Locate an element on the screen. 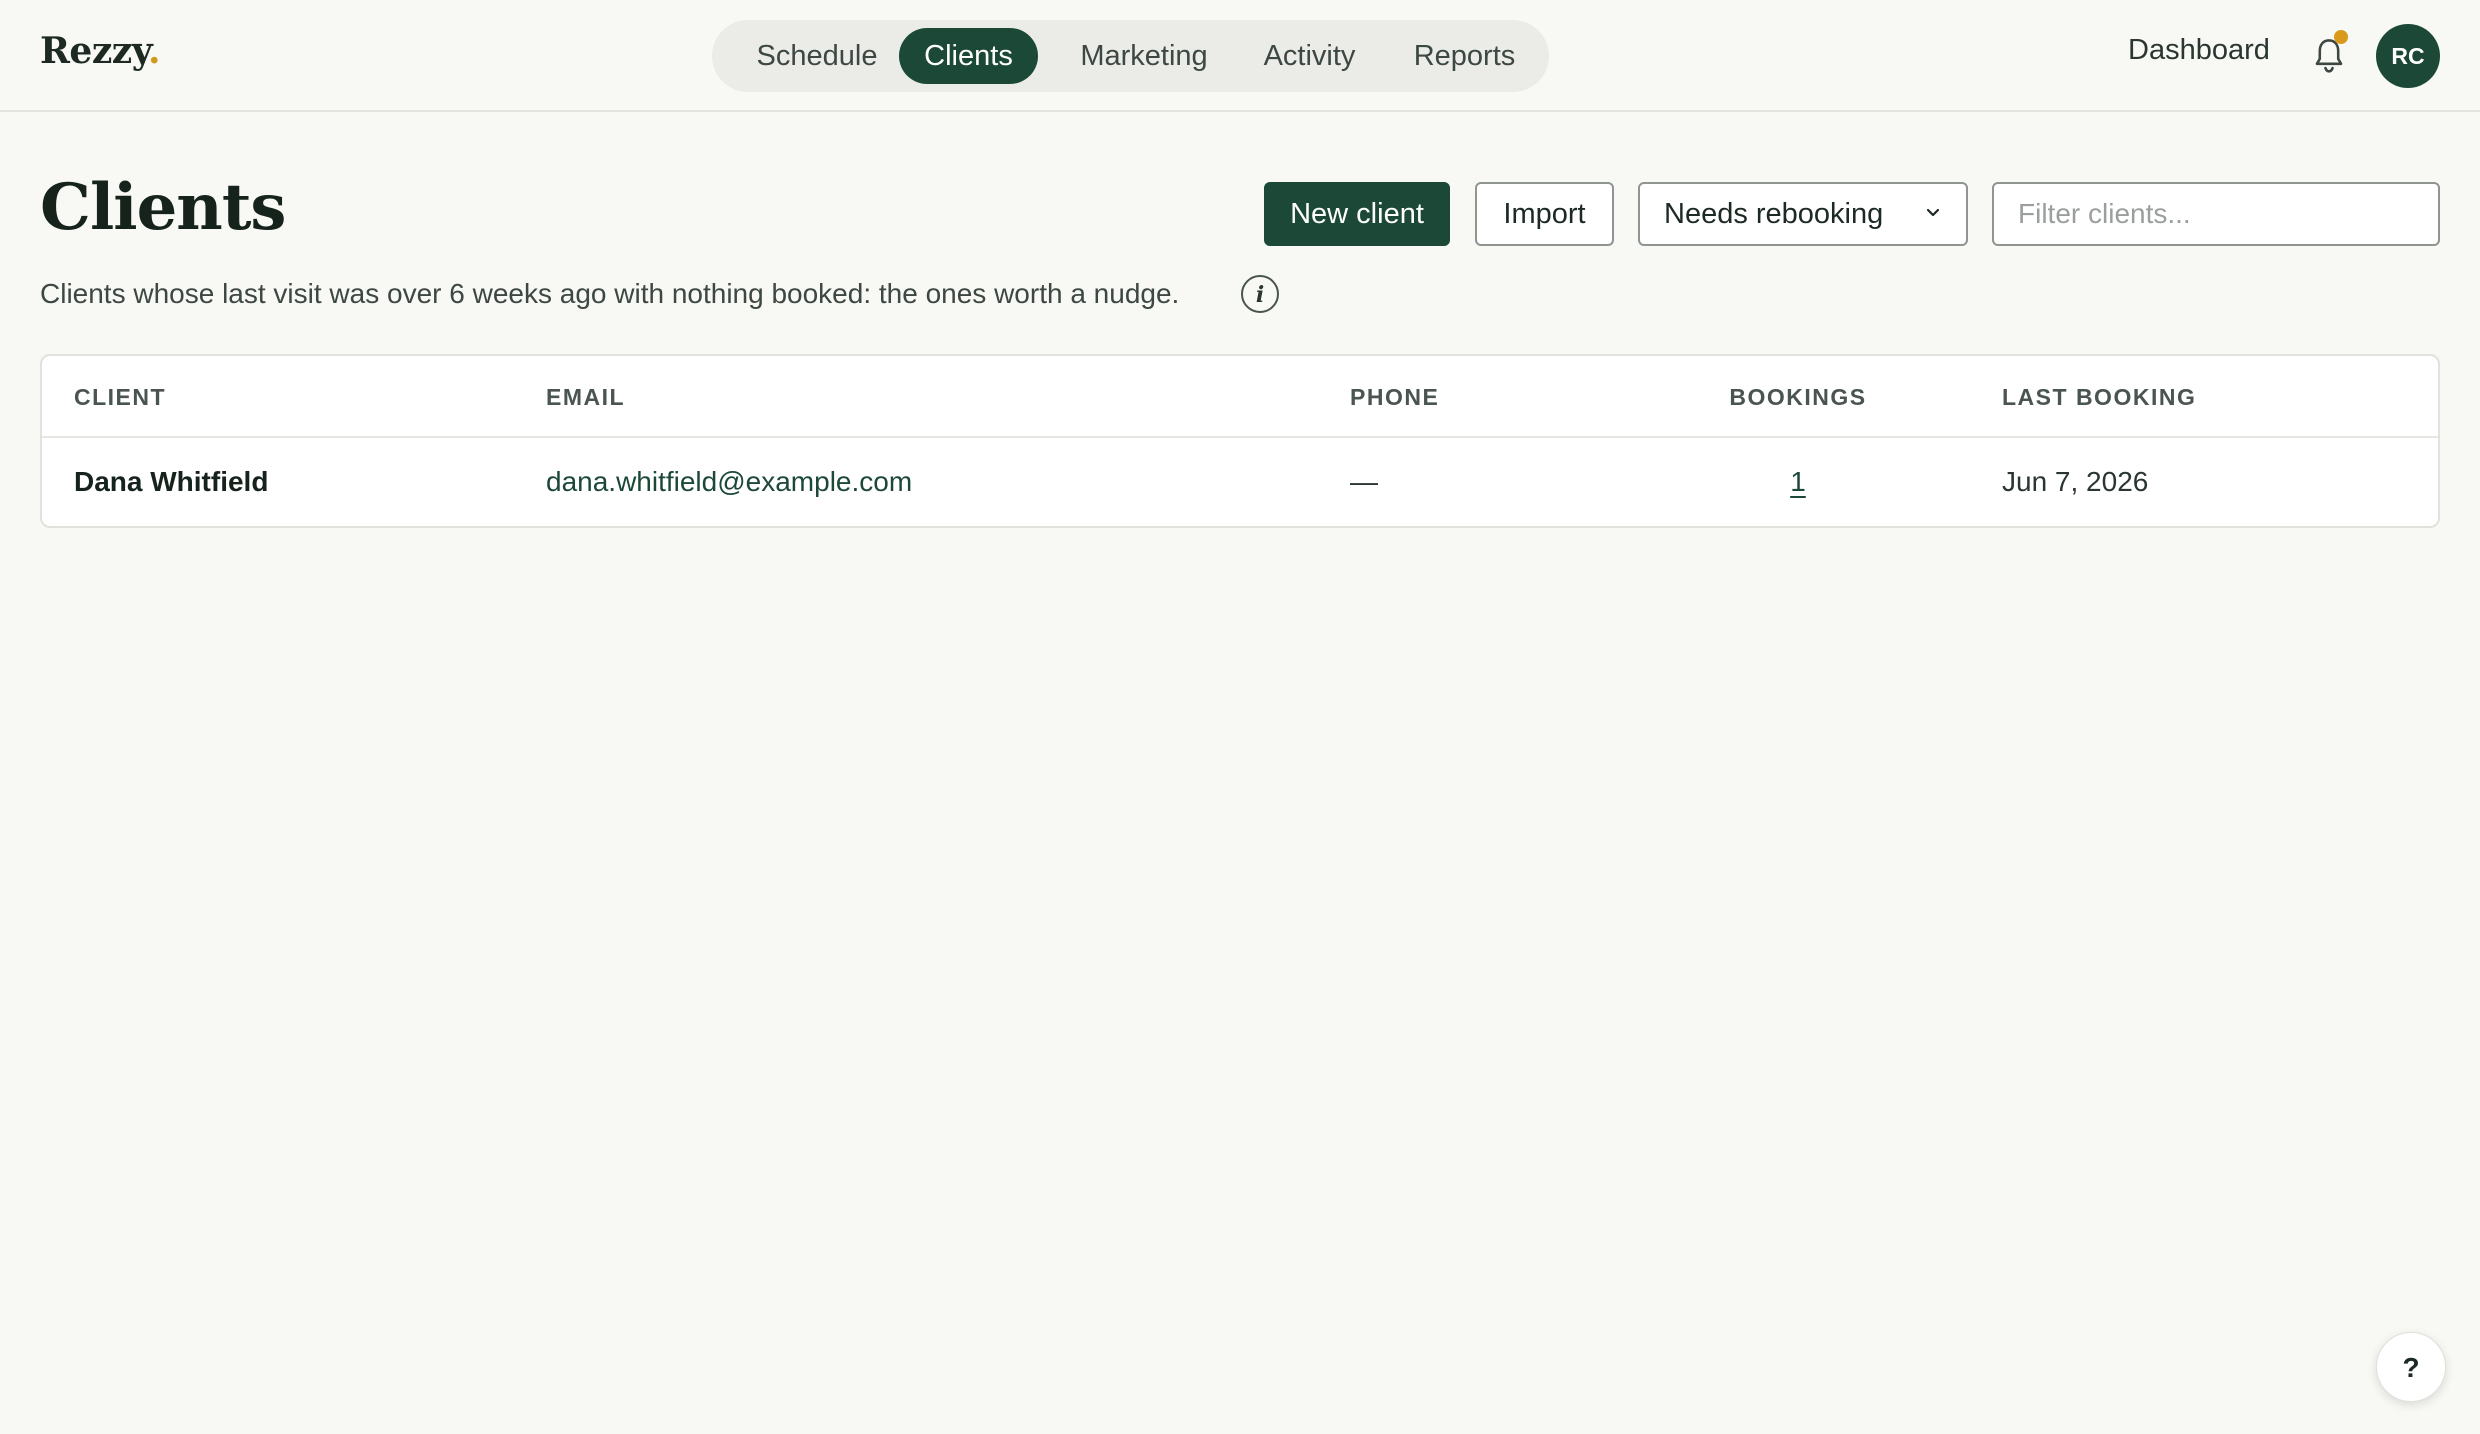 The image size is (2480, 1434). segment-select: Needs rebooking is located at coordinates (1803, 214).